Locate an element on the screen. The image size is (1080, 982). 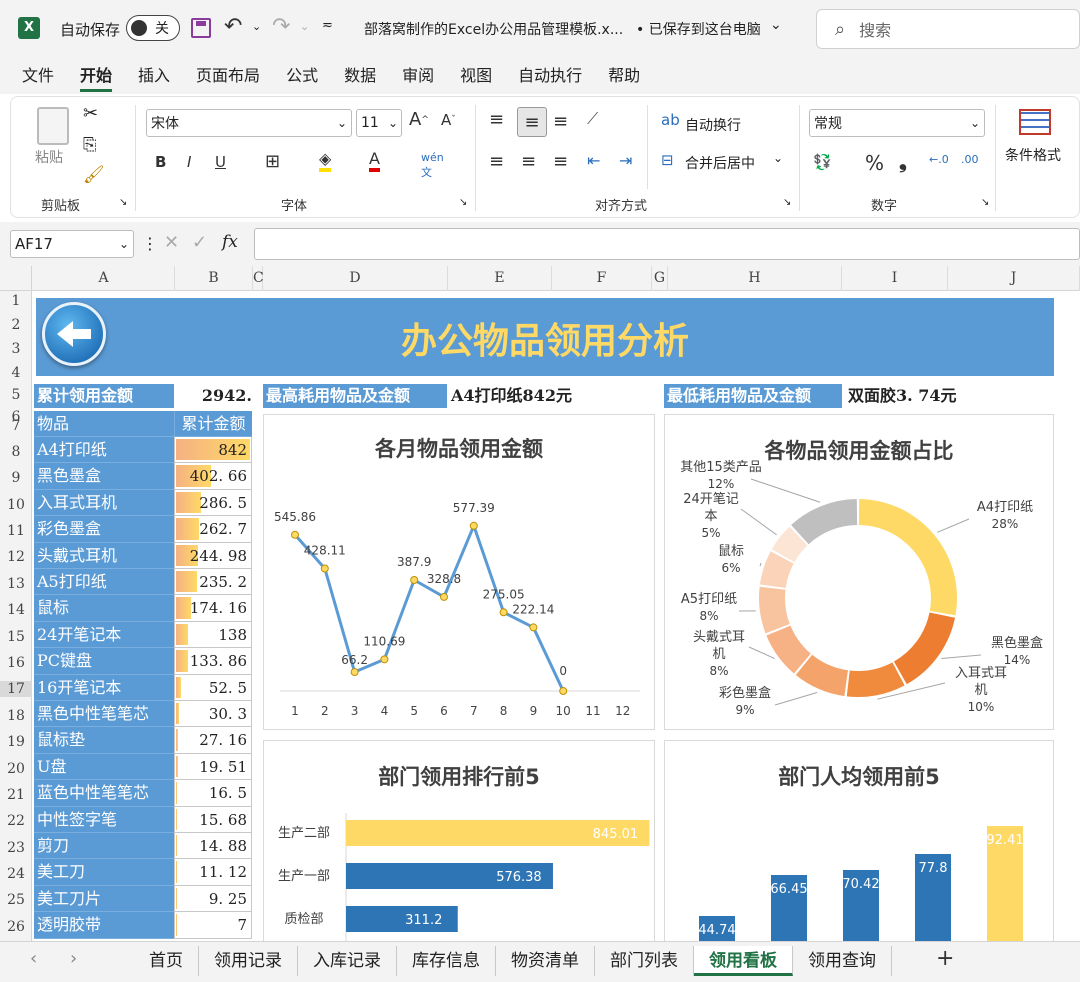
conditional-format-icon is located at coordinates (1035, 122).